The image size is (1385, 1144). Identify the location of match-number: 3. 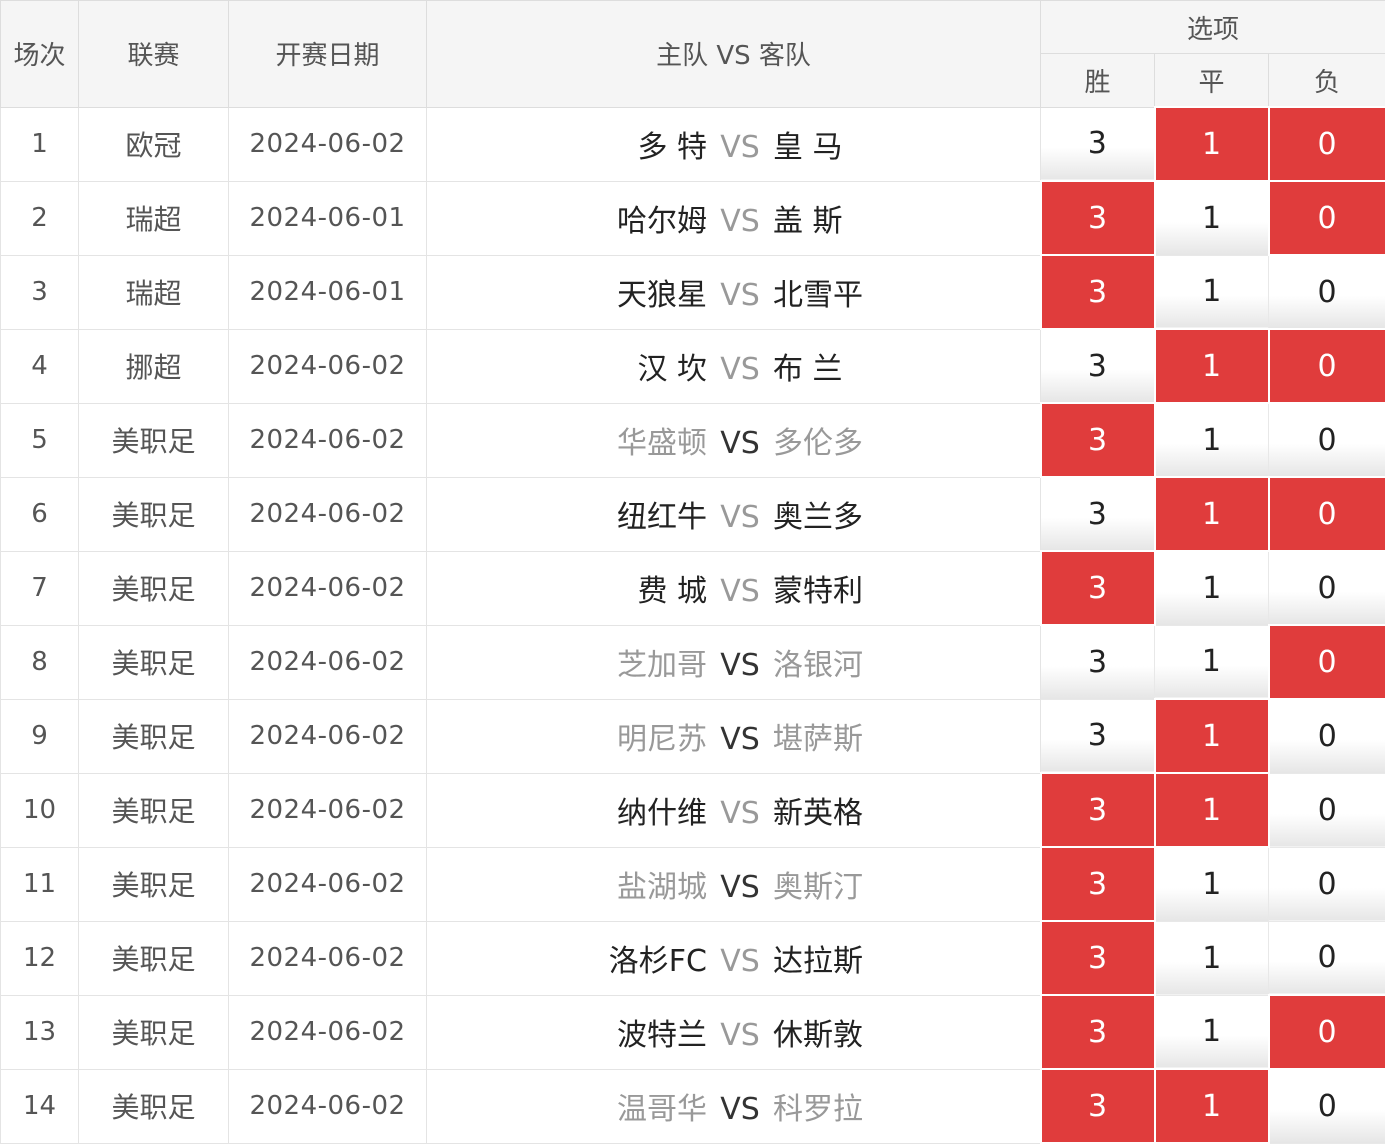
(40, 292).